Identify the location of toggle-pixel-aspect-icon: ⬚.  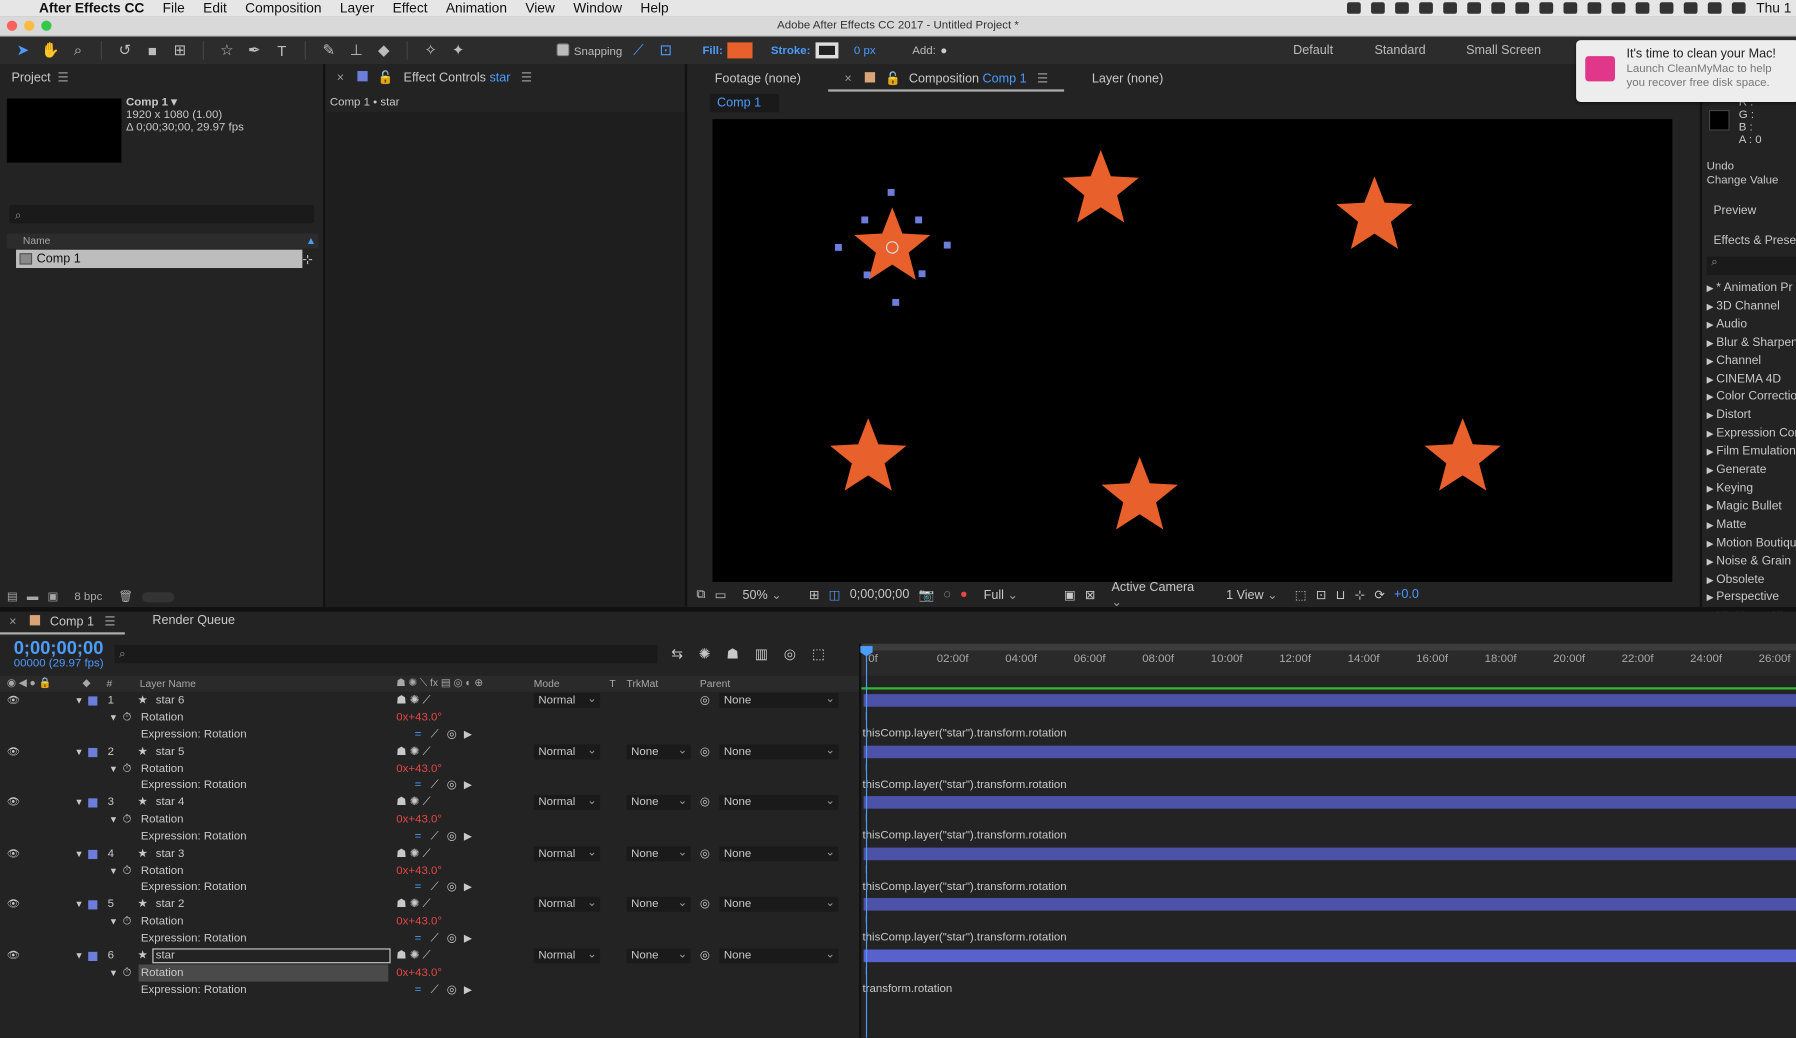
(1301, 594).